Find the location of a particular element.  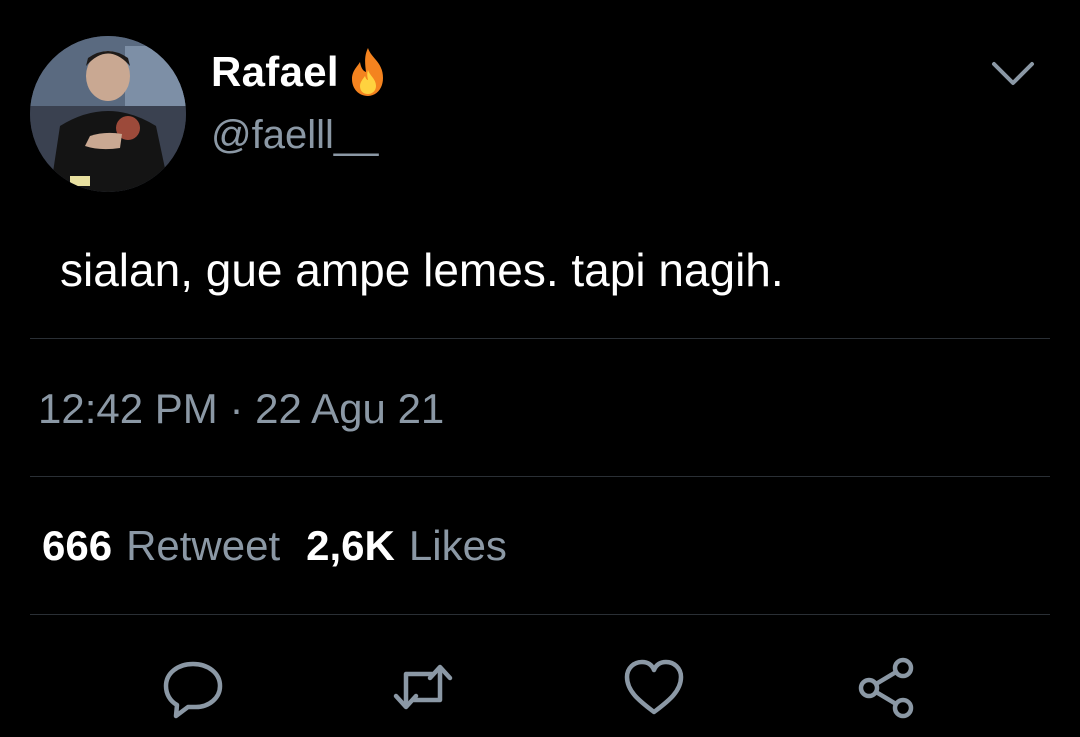

tweet-timestamp: 12:42 PM · 22 Agu 21 is located at coordinates (241, 409).